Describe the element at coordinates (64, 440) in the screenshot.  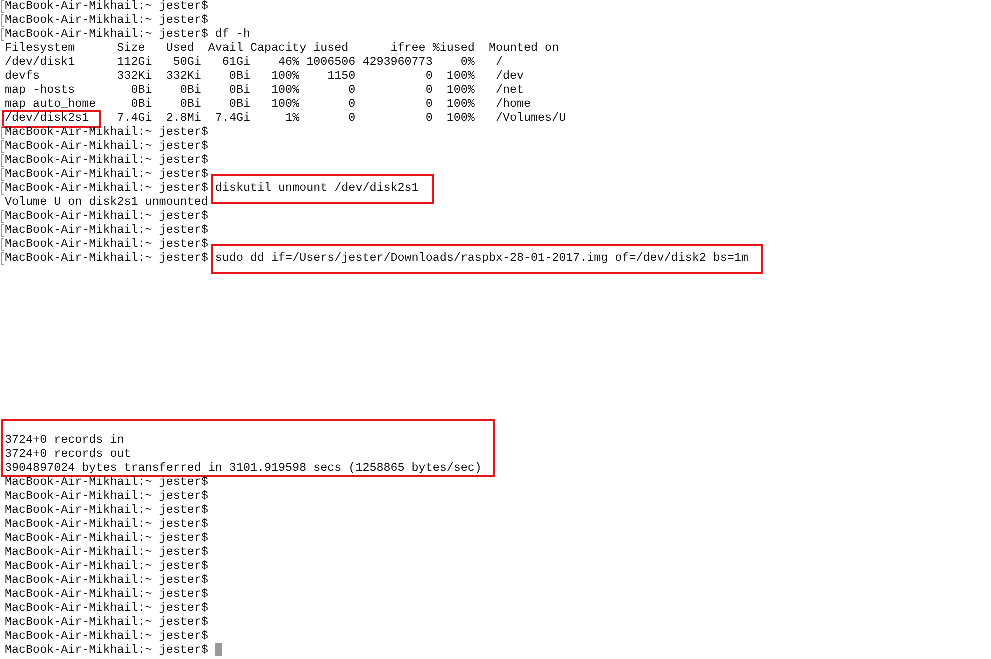
I see `output-text: 3724+0 records in` at that location.